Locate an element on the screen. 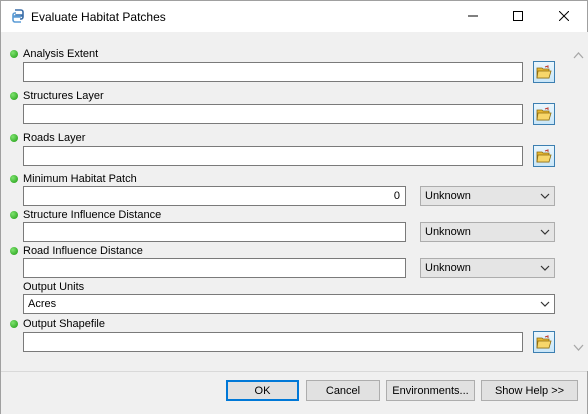 This screenshot has width=588, height=414. minimize-icon is located at coordinates (472, 16).